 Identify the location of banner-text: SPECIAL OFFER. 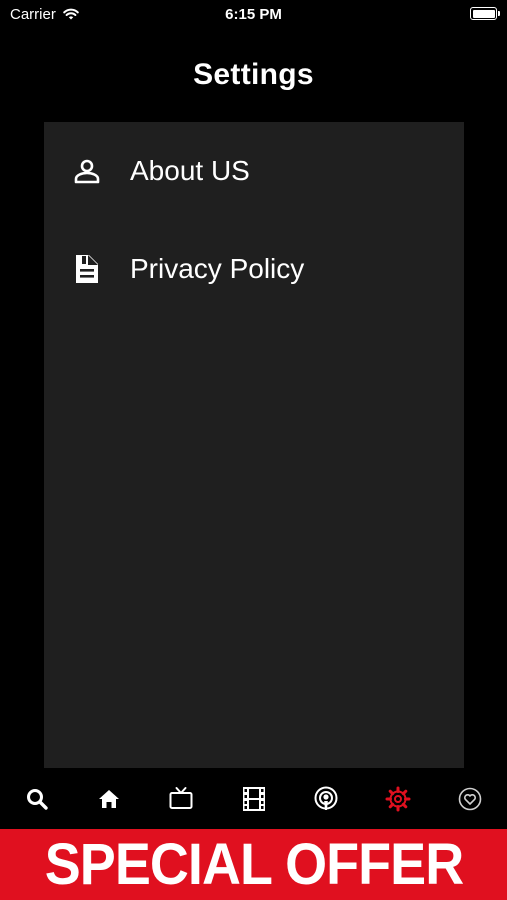
(253, 864).